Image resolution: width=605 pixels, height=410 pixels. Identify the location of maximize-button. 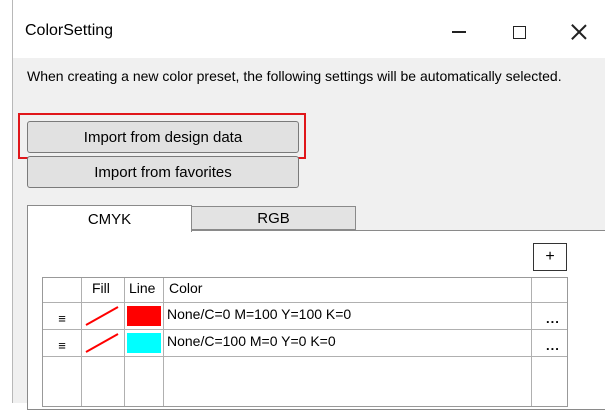
(519, 32).